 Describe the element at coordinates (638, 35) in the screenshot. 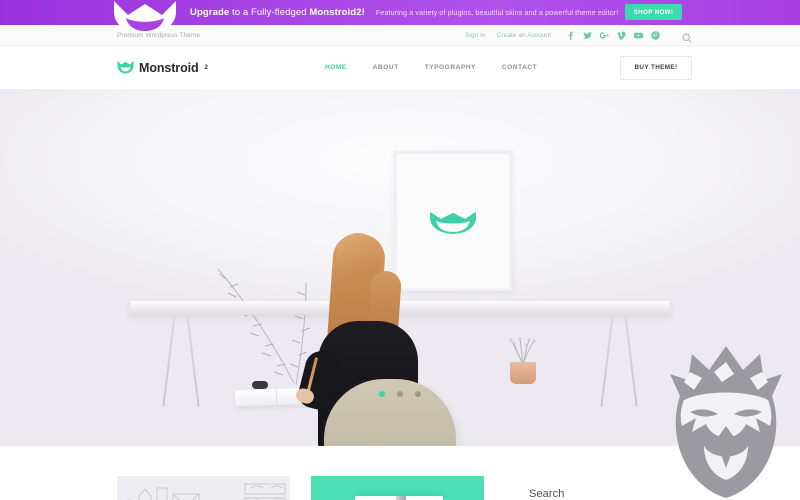

I see `youtube-icon` at that location.